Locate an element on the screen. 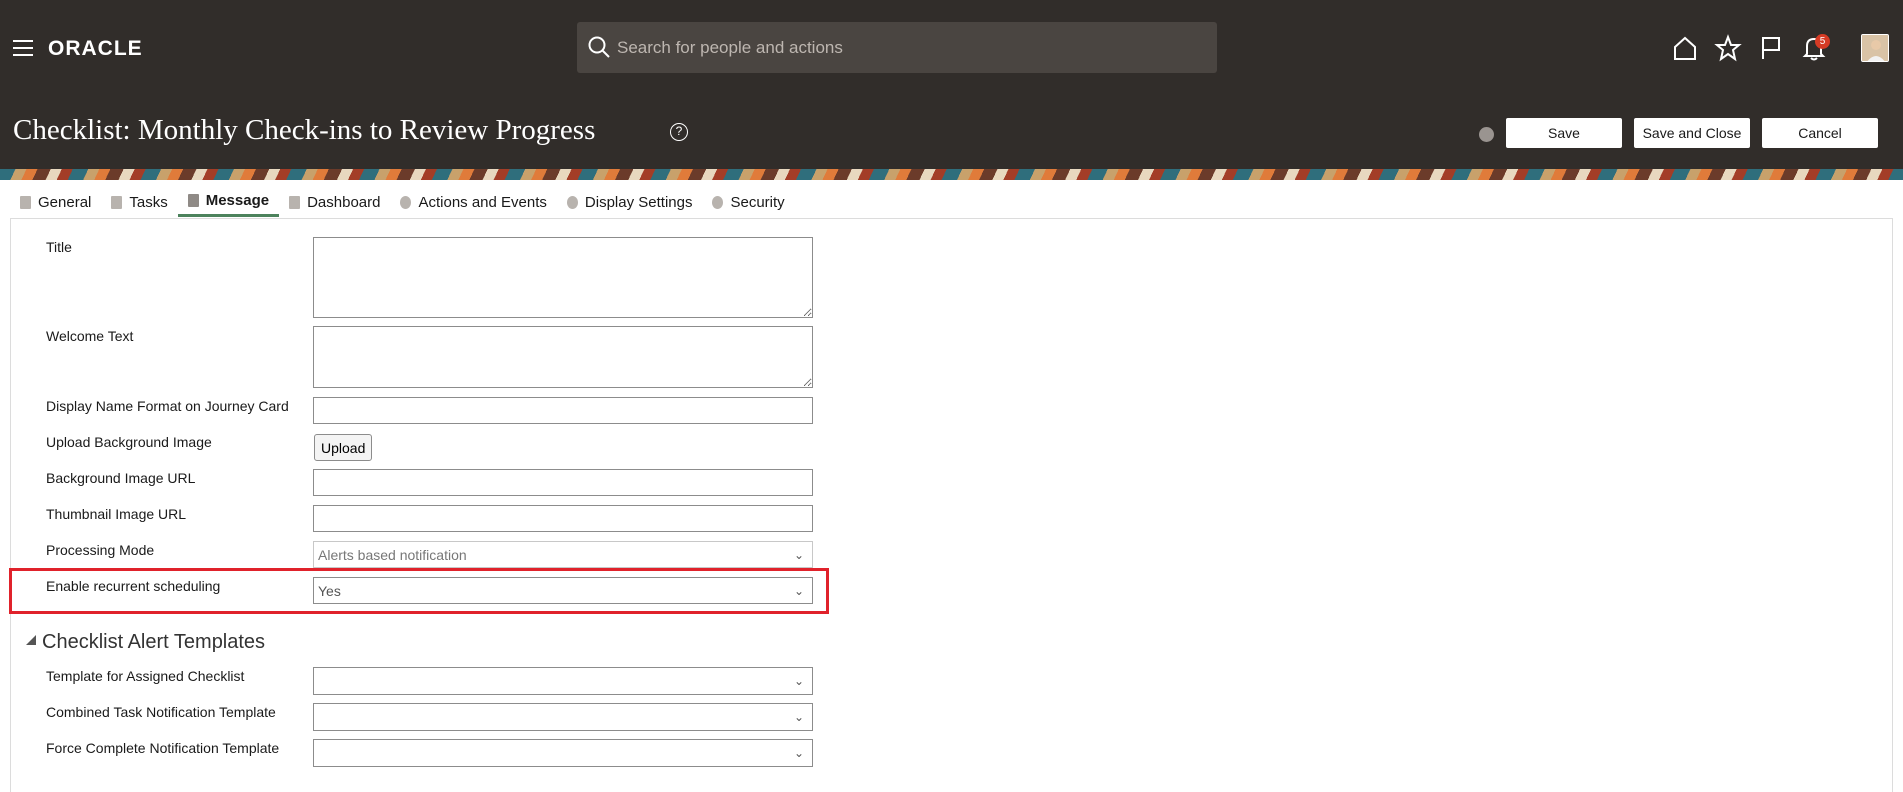  globe-icon is located at coordinates (1486, 134).